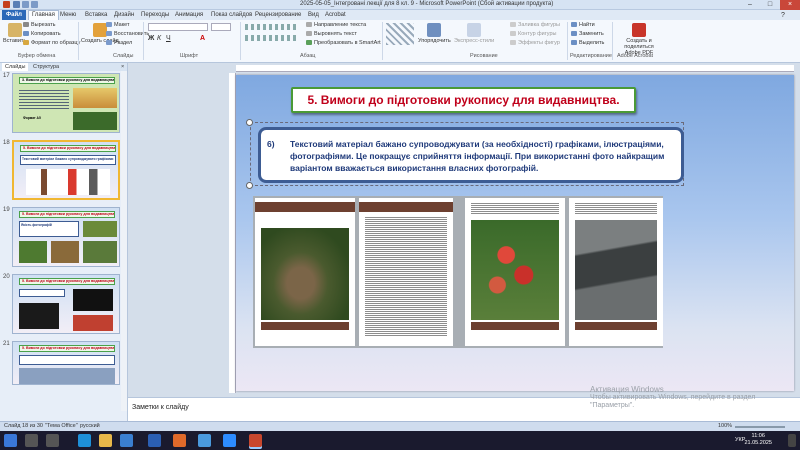 The image size is (800, 450). What do you see at coordinates (535, 43) in the screenshot?
I see `shape-effects-button: Эффекты фигур` at bounding box center [535, 43].